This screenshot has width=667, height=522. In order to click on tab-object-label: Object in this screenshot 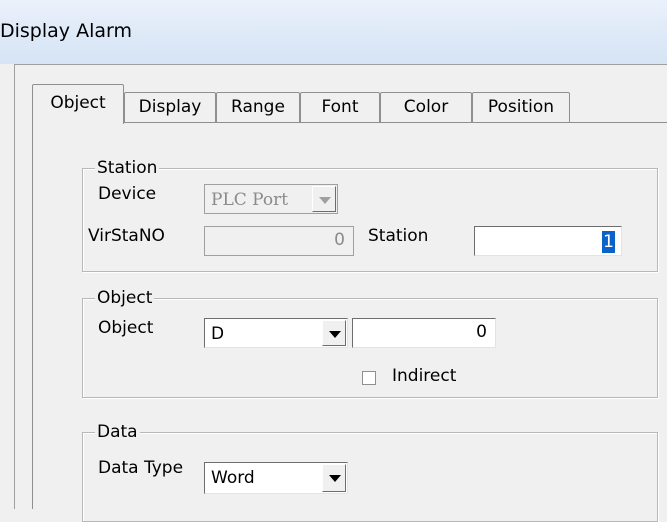, I will do `click(78, 103)`.